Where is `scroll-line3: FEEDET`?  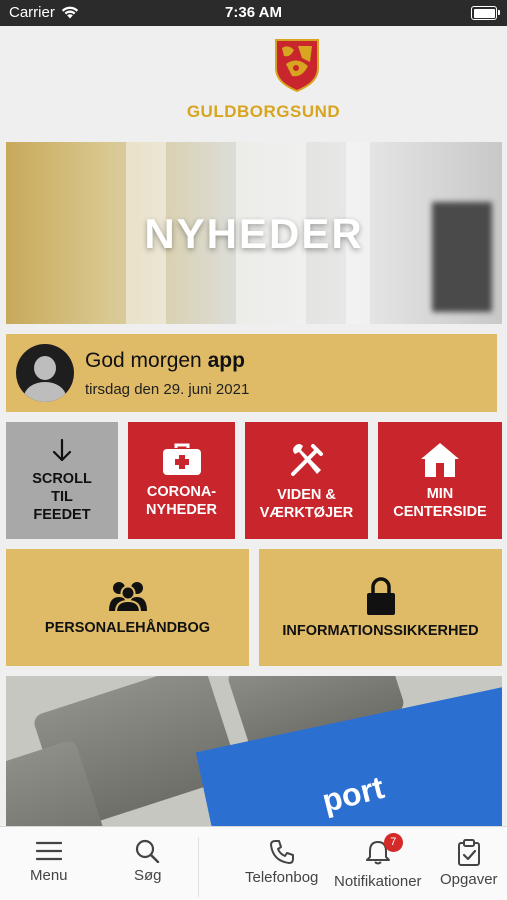
scroll-line3: FEEDET is located at coordinates (62, 514).